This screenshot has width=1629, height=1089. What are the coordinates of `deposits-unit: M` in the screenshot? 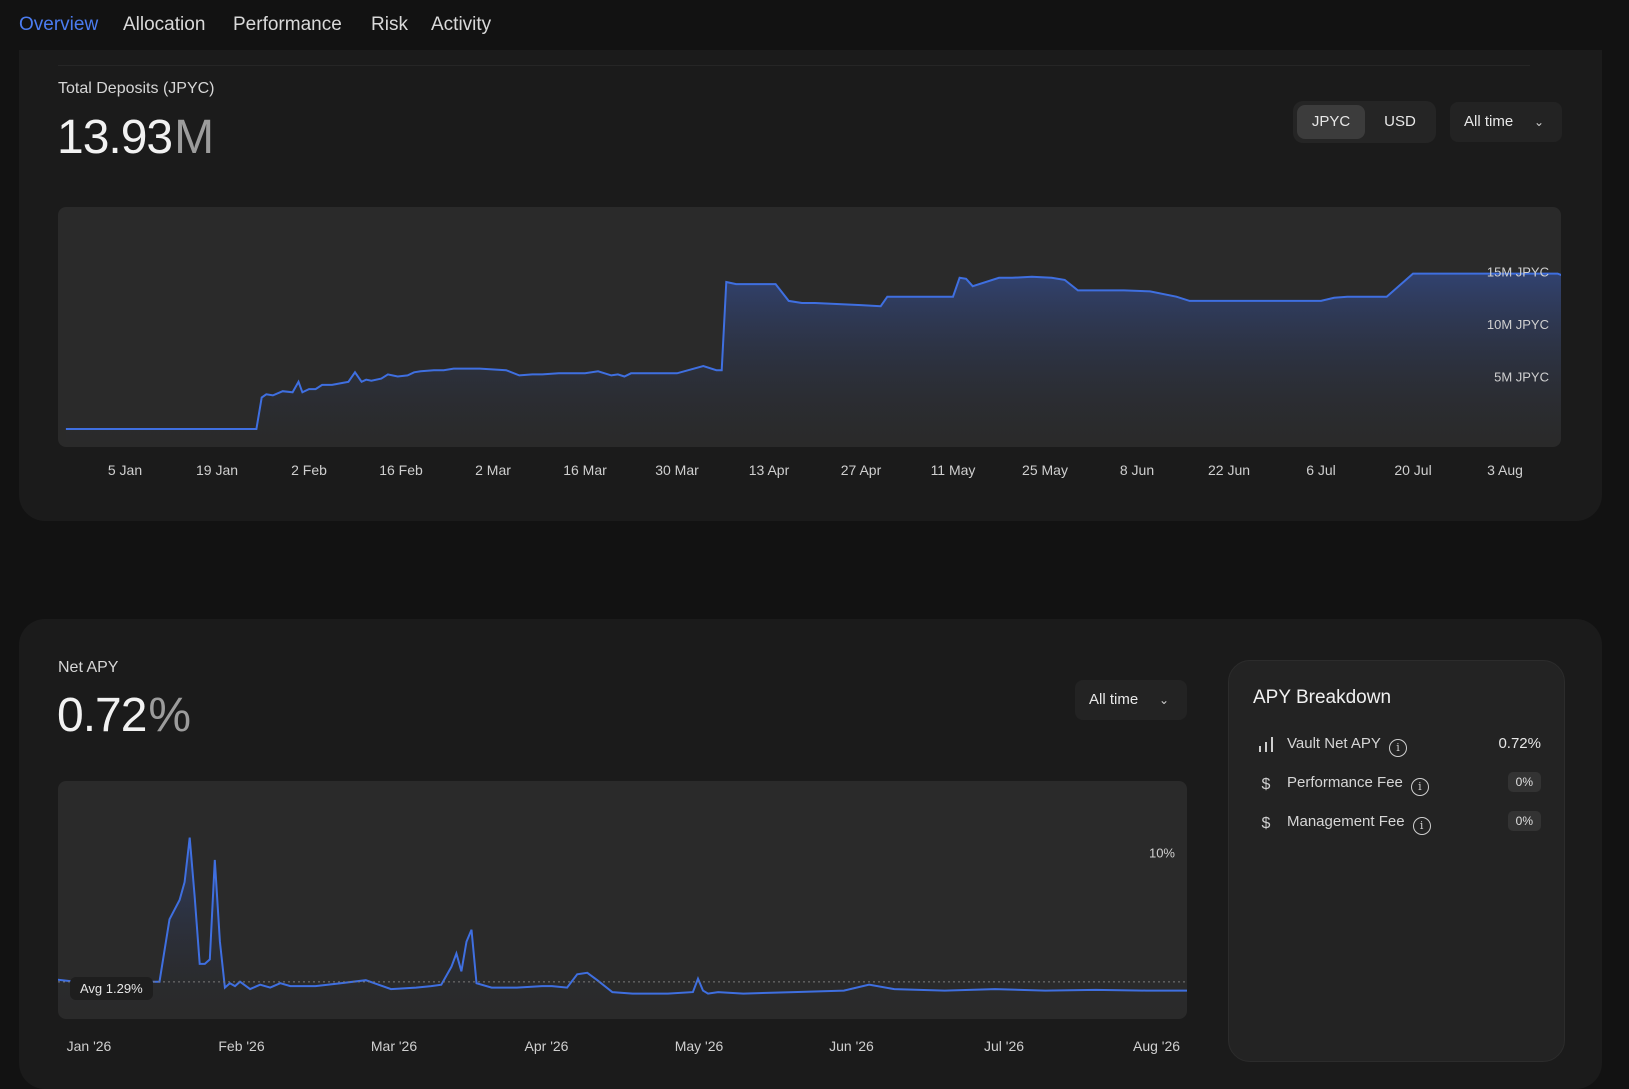 It's located at (194, 137).